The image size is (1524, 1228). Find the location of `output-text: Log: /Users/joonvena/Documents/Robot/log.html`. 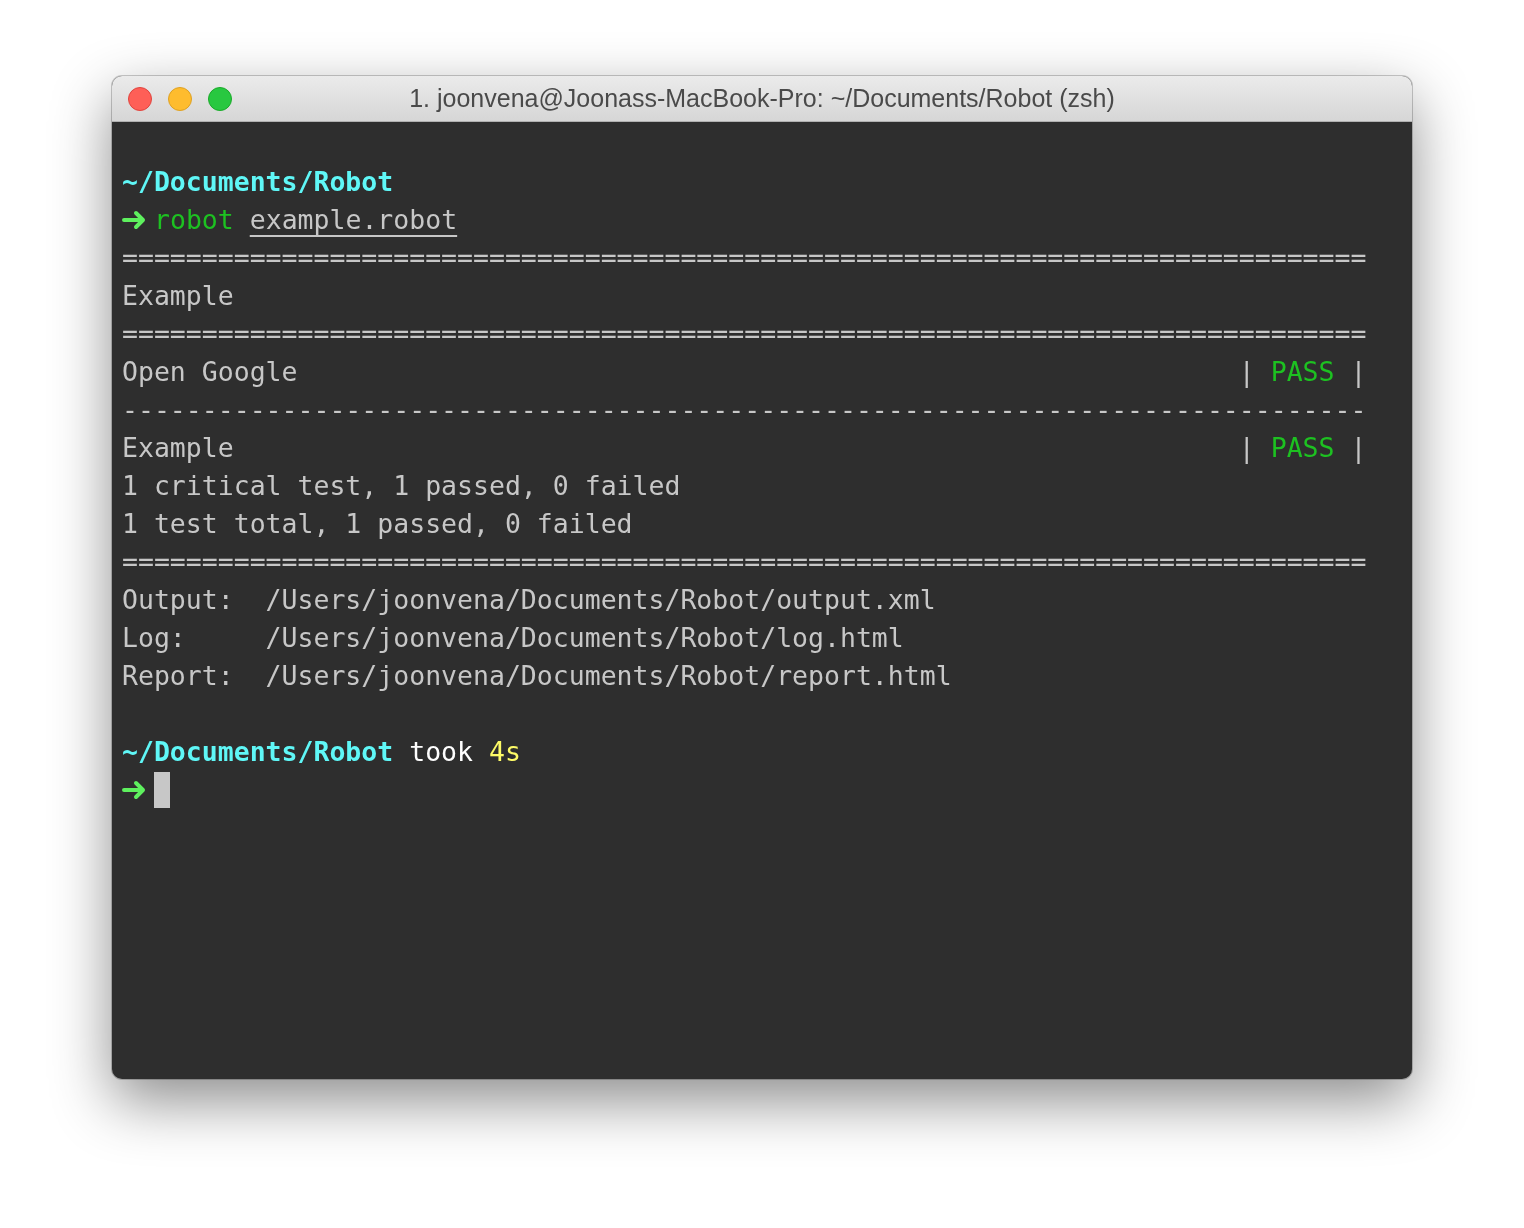

output-text: Log: /Users/joonvena/Documents/Robot/log.html is located at coordinates (513, 638).